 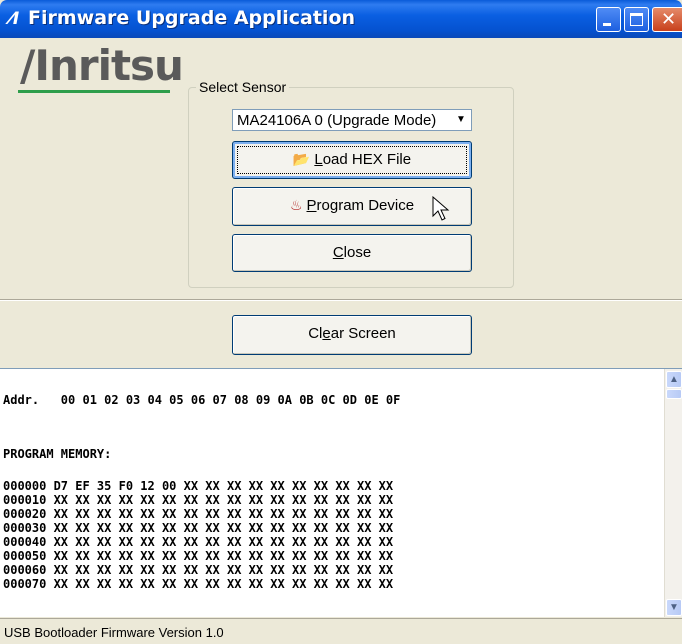 What do you see at coordinates (341, 300) in the screenshot?
I see `divider` at bounding box center [341, 300].